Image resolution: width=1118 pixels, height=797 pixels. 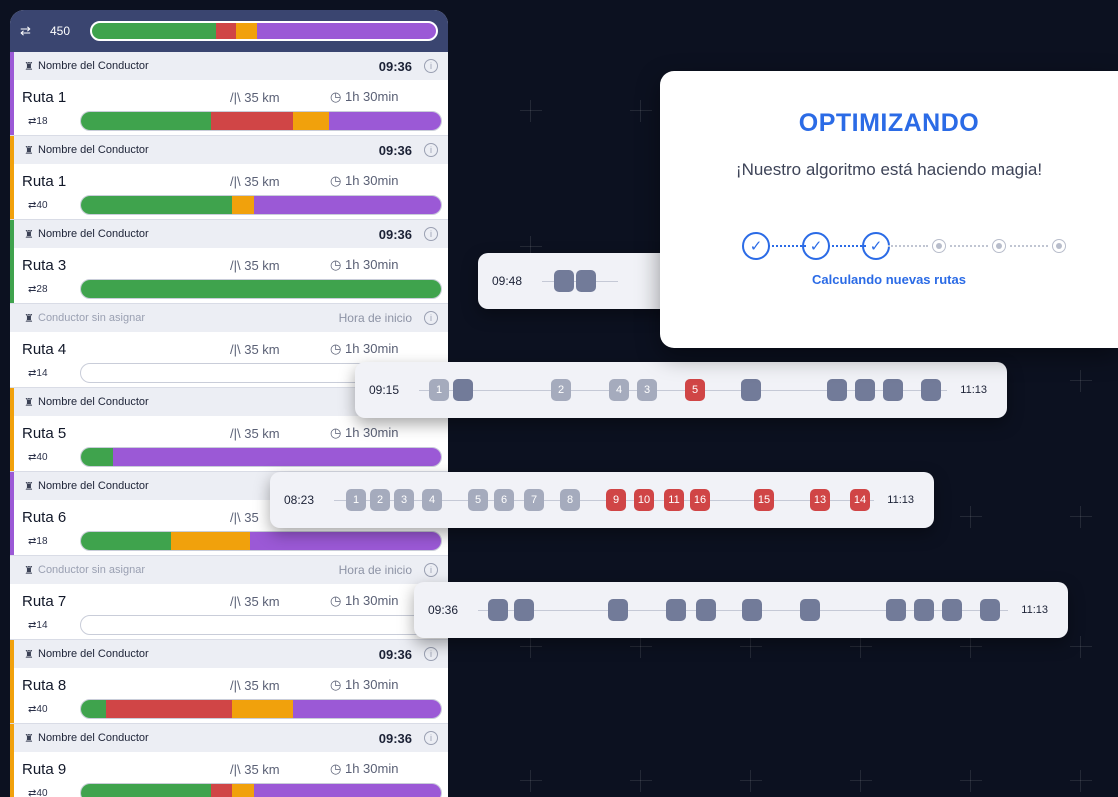 What do you see at coordinates (570, 500) in the screenshot?
I see `stop-block: 8` at bounding box center [570, 500].